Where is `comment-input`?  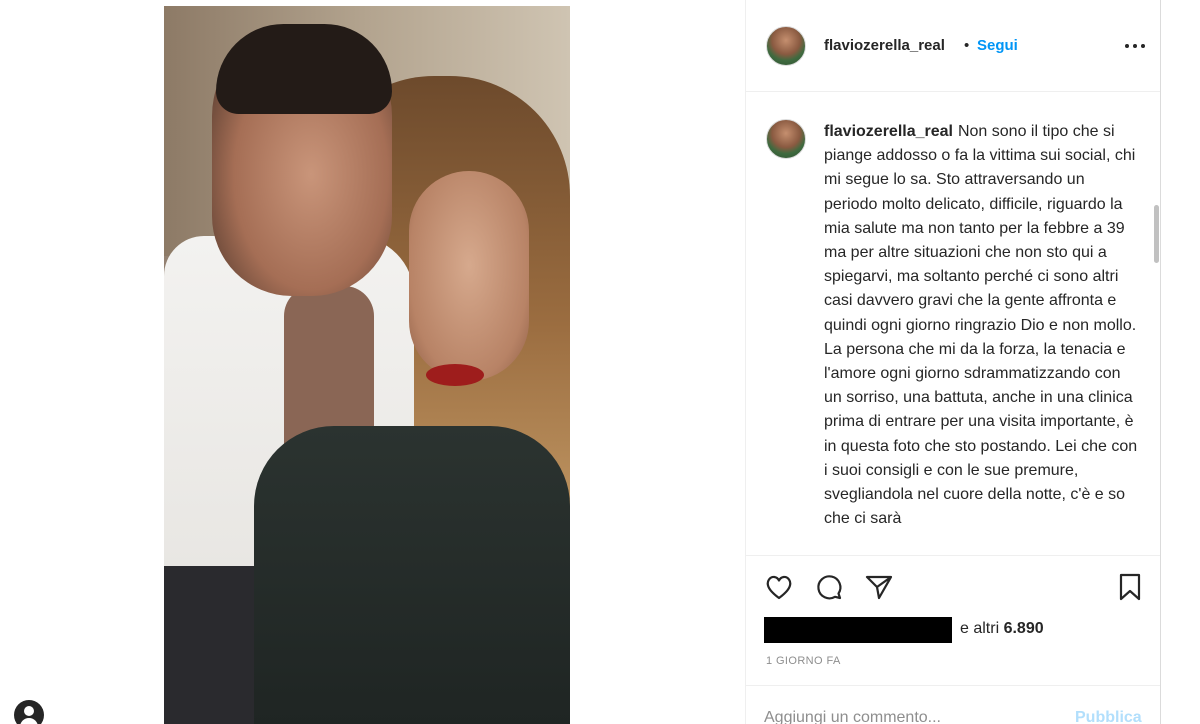 comment-input is located at coordinates (914, 716).